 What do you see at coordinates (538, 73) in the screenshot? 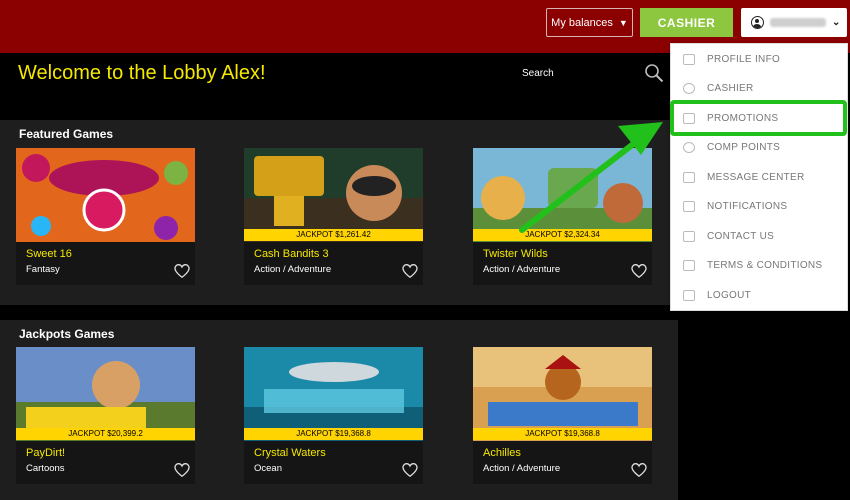
I see `search-input: Search` at bounding box center [538, 73].